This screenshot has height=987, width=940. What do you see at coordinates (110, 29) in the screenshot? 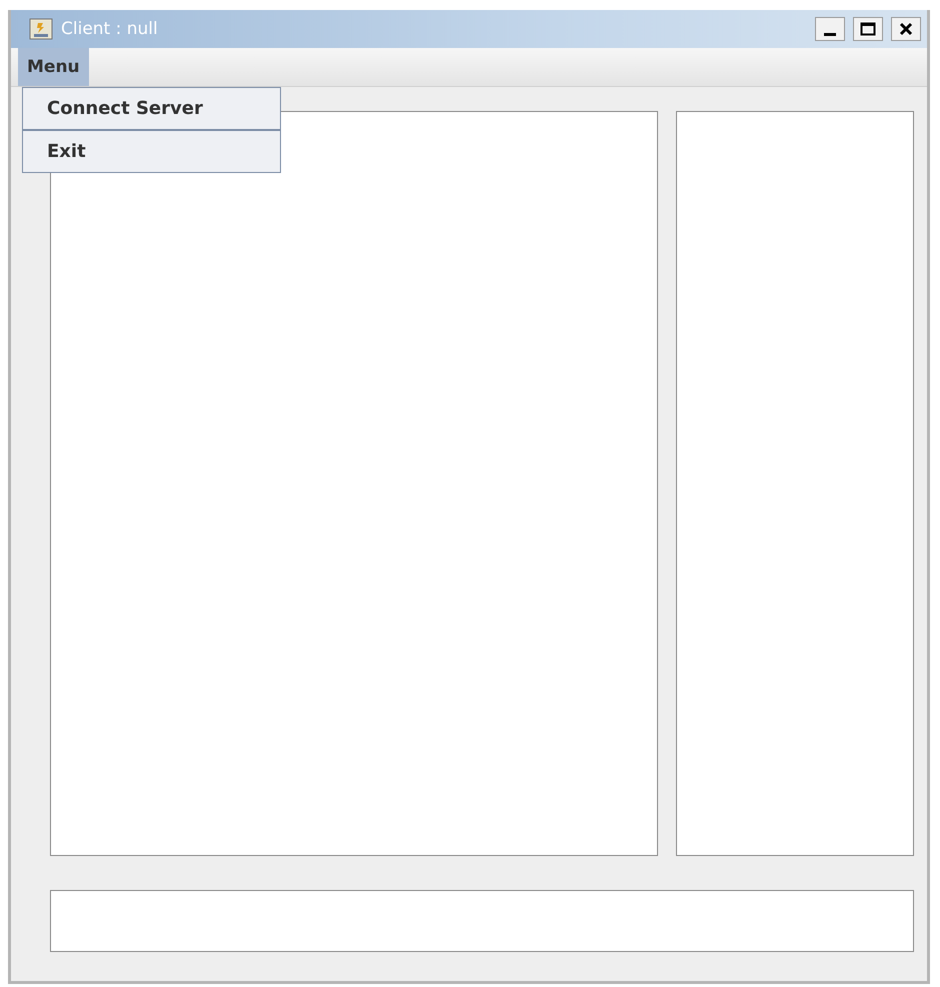
I see `window-title: Client : null` at bounding box center [110, 29].